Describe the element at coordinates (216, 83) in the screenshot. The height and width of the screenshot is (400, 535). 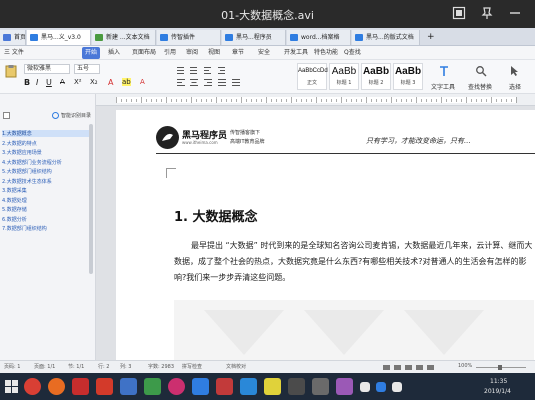
I see `alignment-icons` at that location.